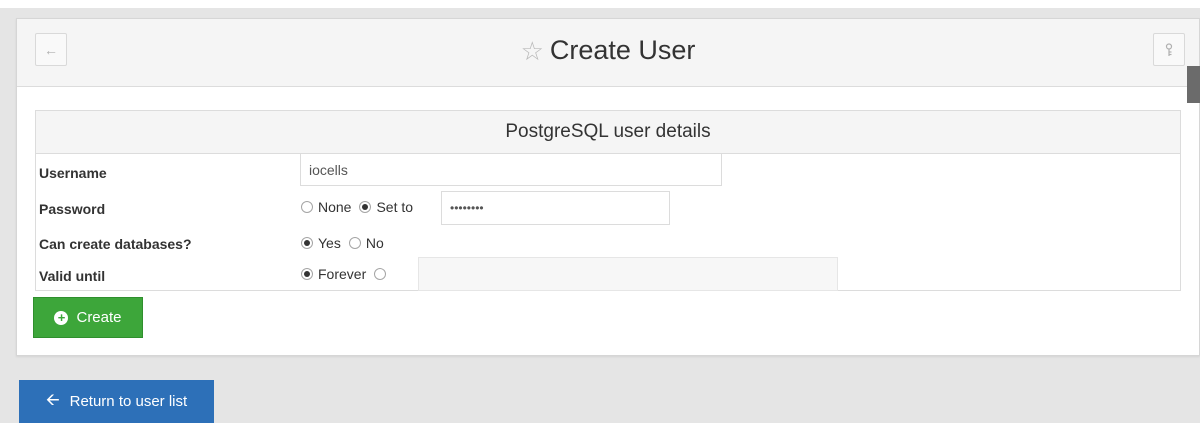 The image size is (1200, 423). What do you see at coordinates (395, 207) in the screenshot?
I see `password-option-label: Set to` at bounding box center [395, 207].